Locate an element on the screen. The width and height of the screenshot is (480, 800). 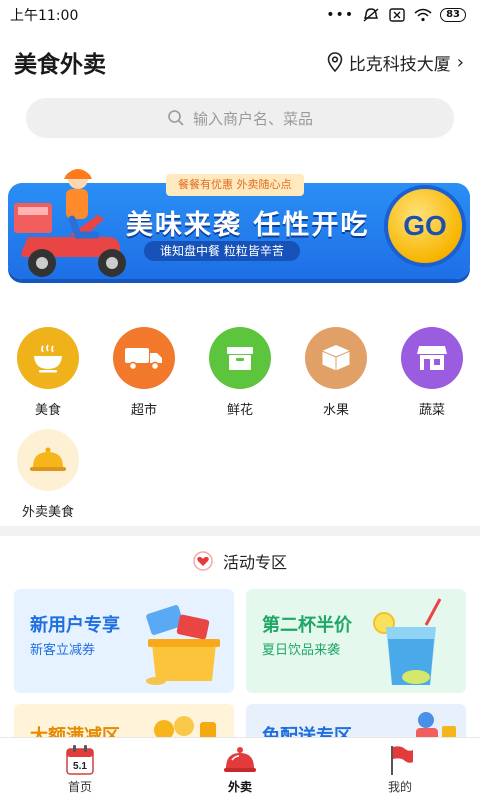
category-vegetables: 蔬菜 is located at coordinates (432, 372).